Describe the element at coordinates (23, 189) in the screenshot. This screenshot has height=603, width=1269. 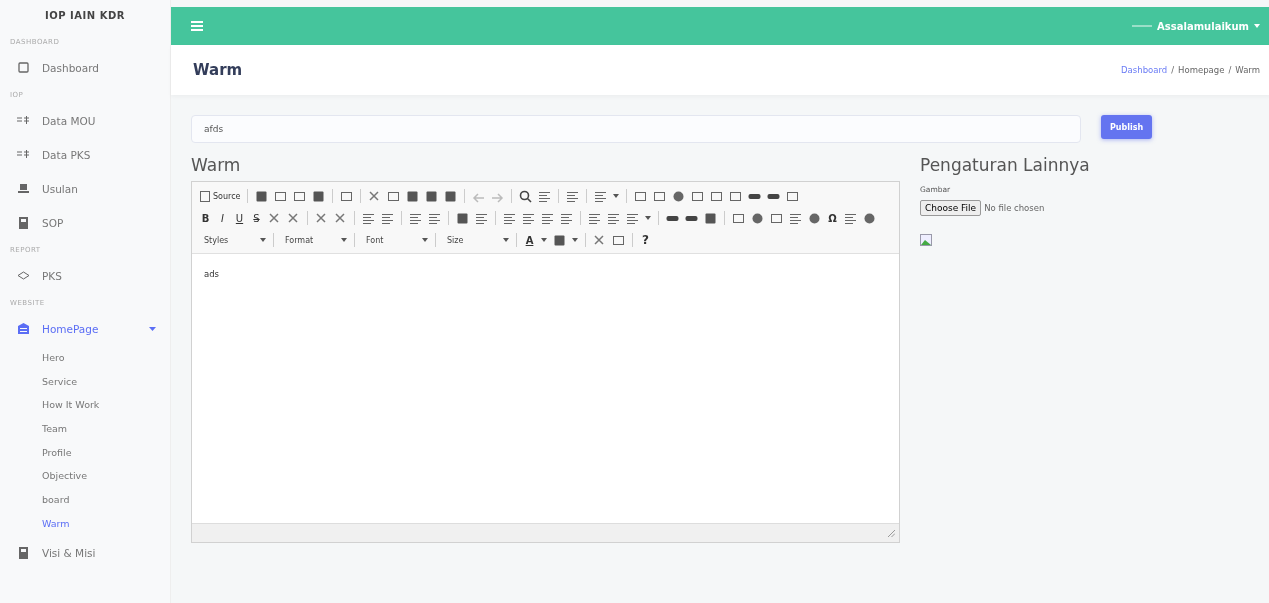
I see `laptop-icon` at that location.